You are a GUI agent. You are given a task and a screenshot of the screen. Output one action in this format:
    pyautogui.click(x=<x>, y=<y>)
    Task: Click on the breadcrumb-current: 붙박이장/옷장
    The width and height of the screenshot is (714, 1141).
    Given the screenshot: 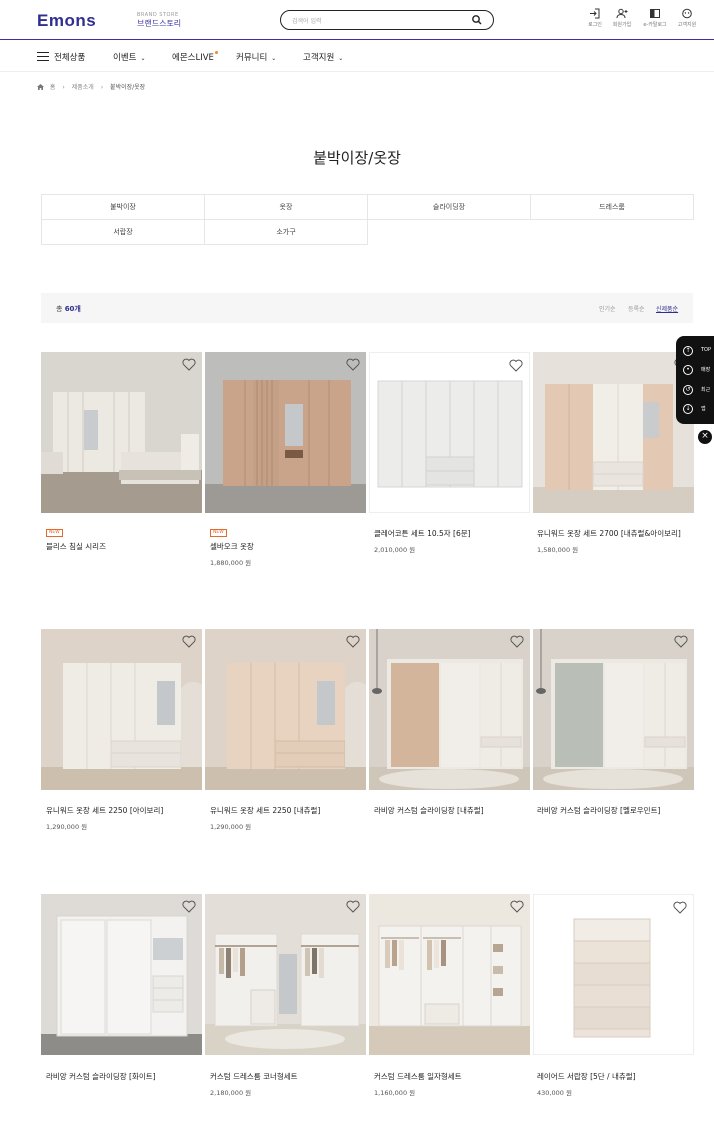 What is the action you would take?
    pyautogui.click(x=128, y=87)
    